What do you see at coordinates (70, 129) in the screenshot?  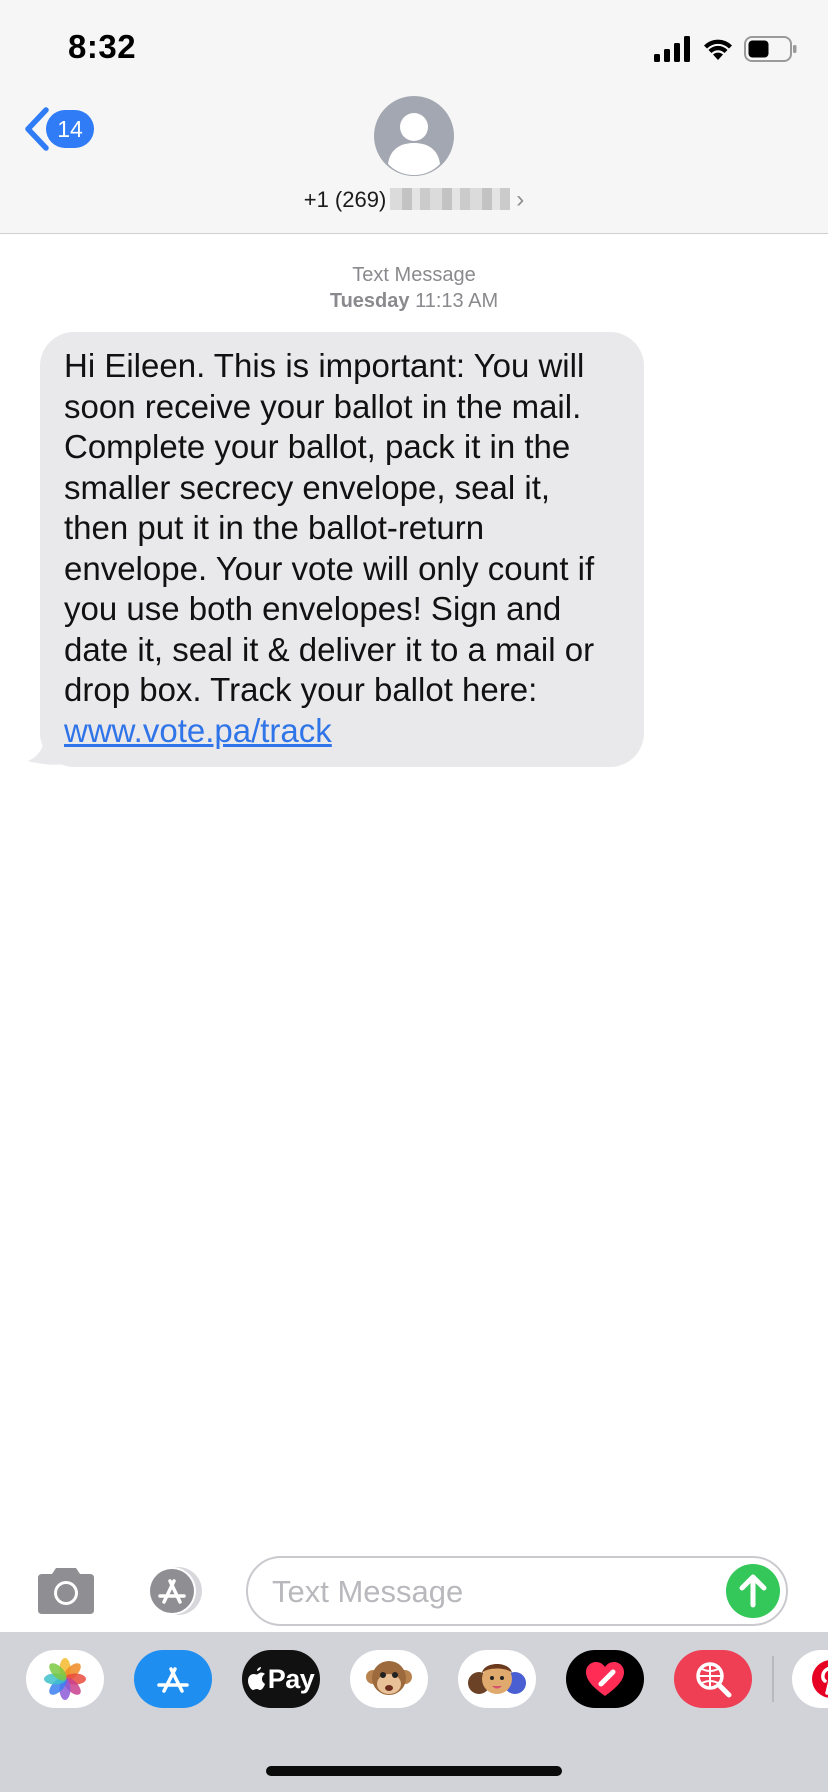 I see `unread-count-badge: 14` at bounding box center [70, 129].